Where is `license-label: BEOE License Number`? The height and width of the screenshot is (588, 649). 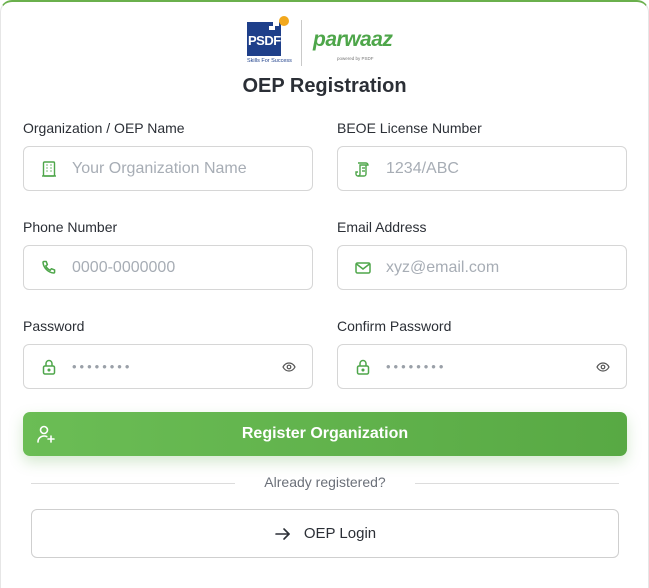
license-label: BEOE License Number is located at coordinates (409, 128).